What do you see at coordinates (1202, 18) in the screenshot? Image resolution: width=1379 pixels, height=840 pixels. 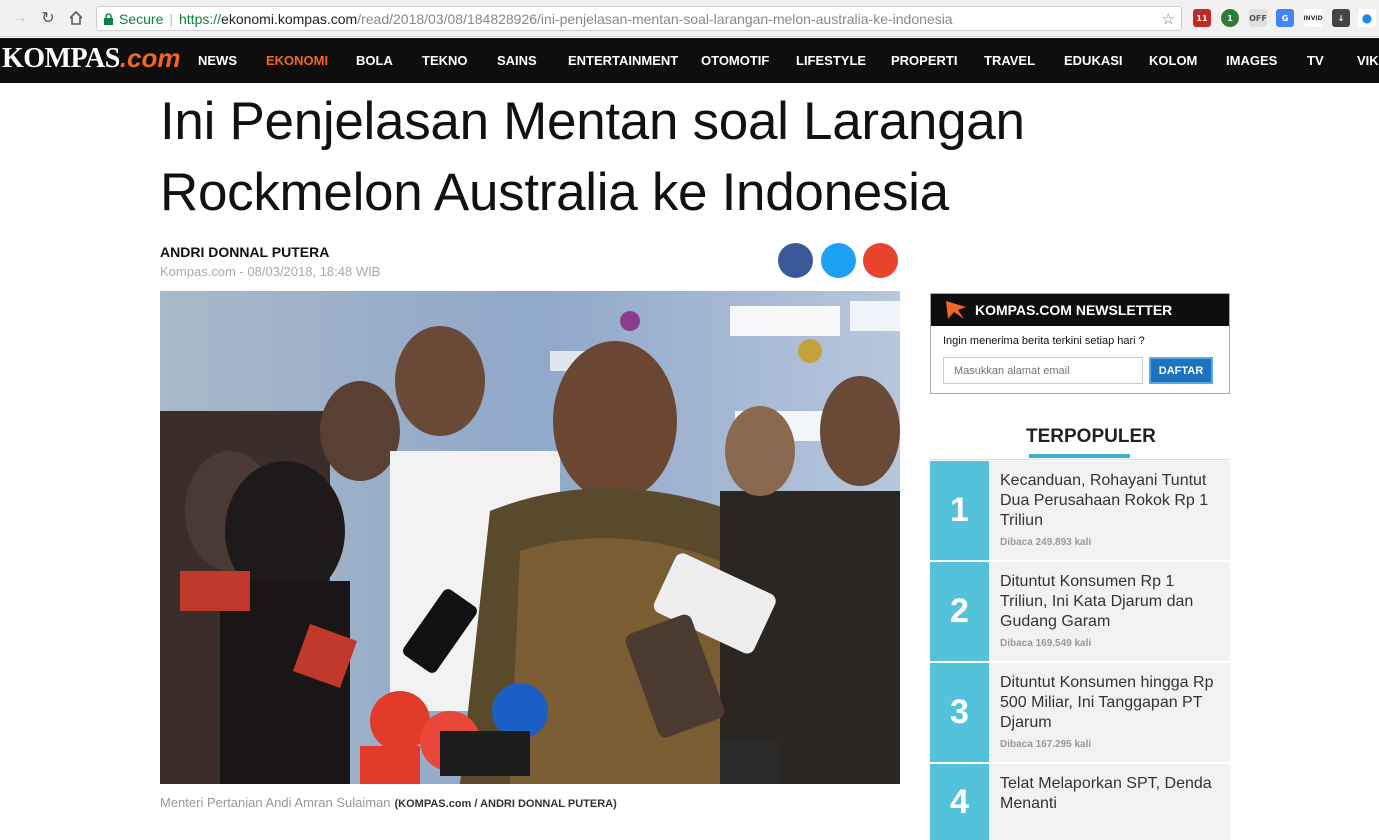 I see `extension-badge-icon: 11` at bounding box center [1202, 18].